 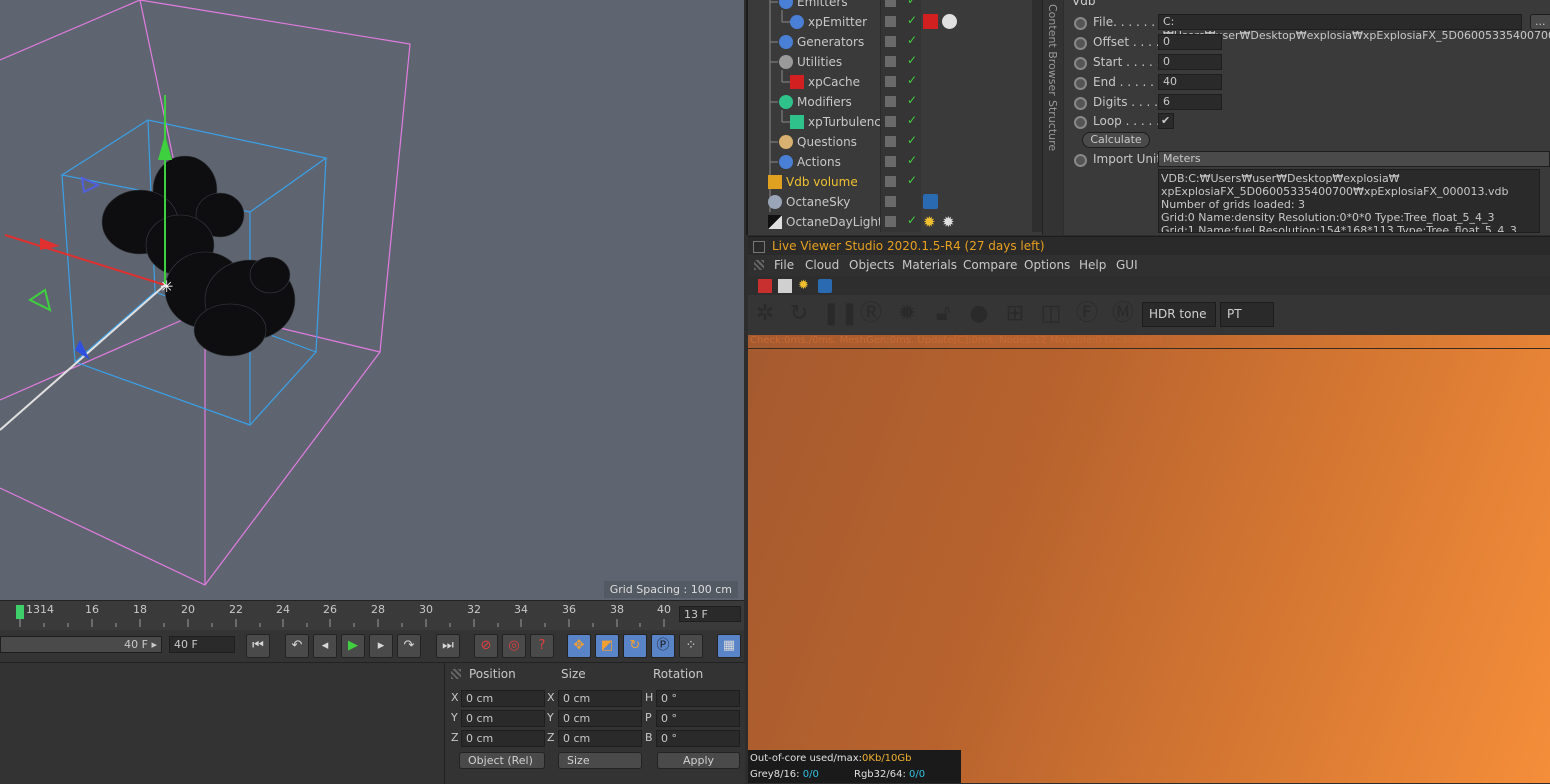 What do you see at coordinates (803, 285) in the screenshot?
I see `sun-icon: ✹` at bounding box center [803, 285].